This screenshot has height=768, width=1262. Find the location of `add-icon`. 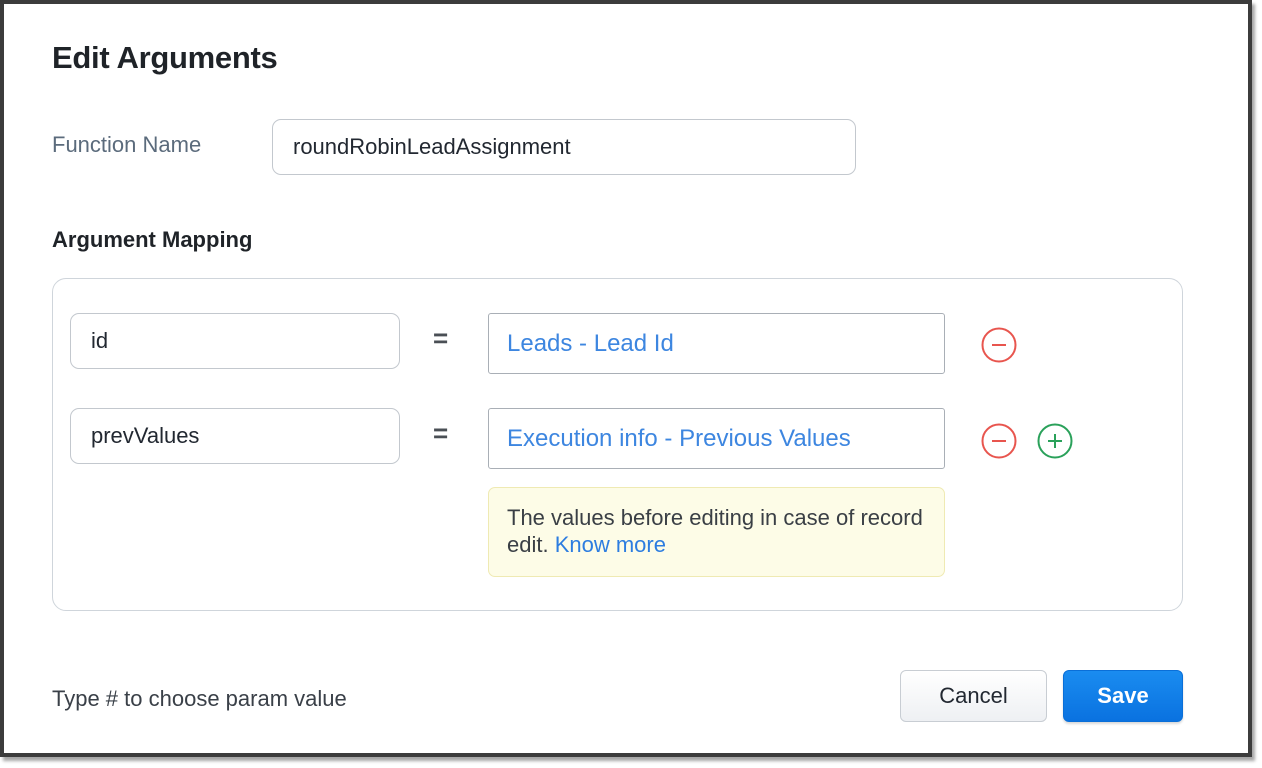

add-icon is located at coordinates (1055, 441).